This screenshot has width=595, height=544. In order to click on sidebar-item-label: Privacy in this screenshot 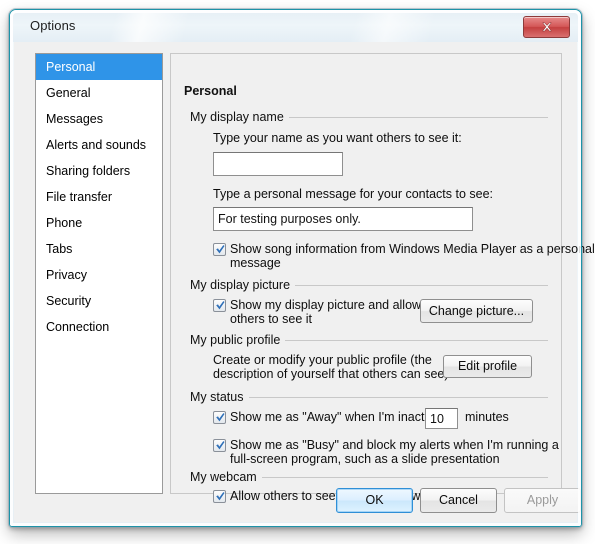, I will do `click(66, 275)`.